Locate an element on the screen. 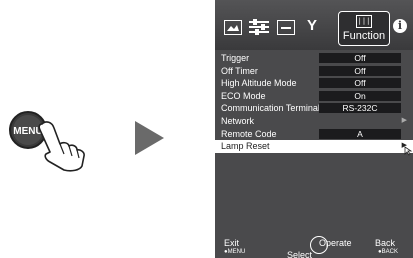 The height and width of the screenshot is (258, 413). menu-item-communication-terminal: Communication Terminal RS-232C is located at coordinates (314, 108).